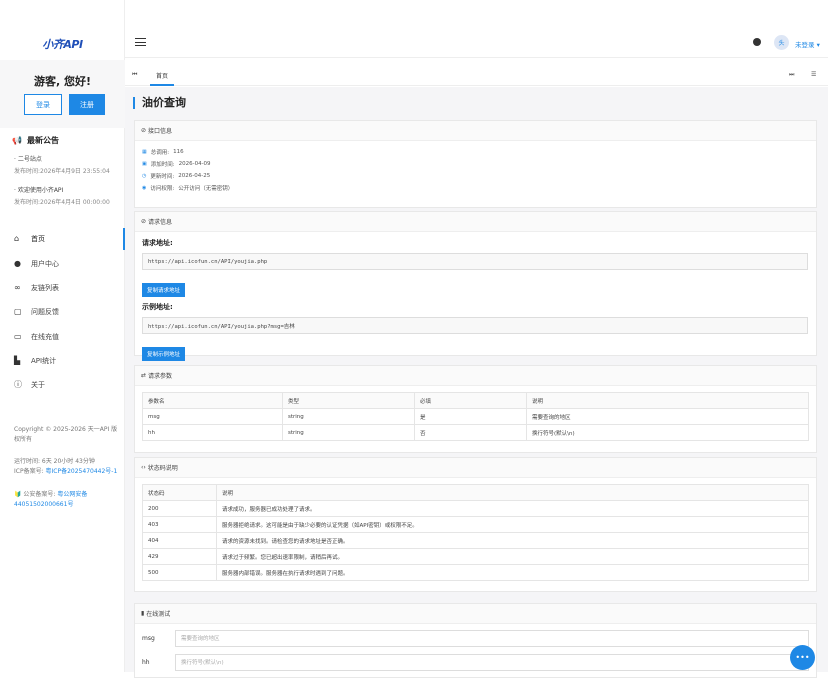  I want to click on copy-example-url-button: 复制示例地址, so click(164, 354).